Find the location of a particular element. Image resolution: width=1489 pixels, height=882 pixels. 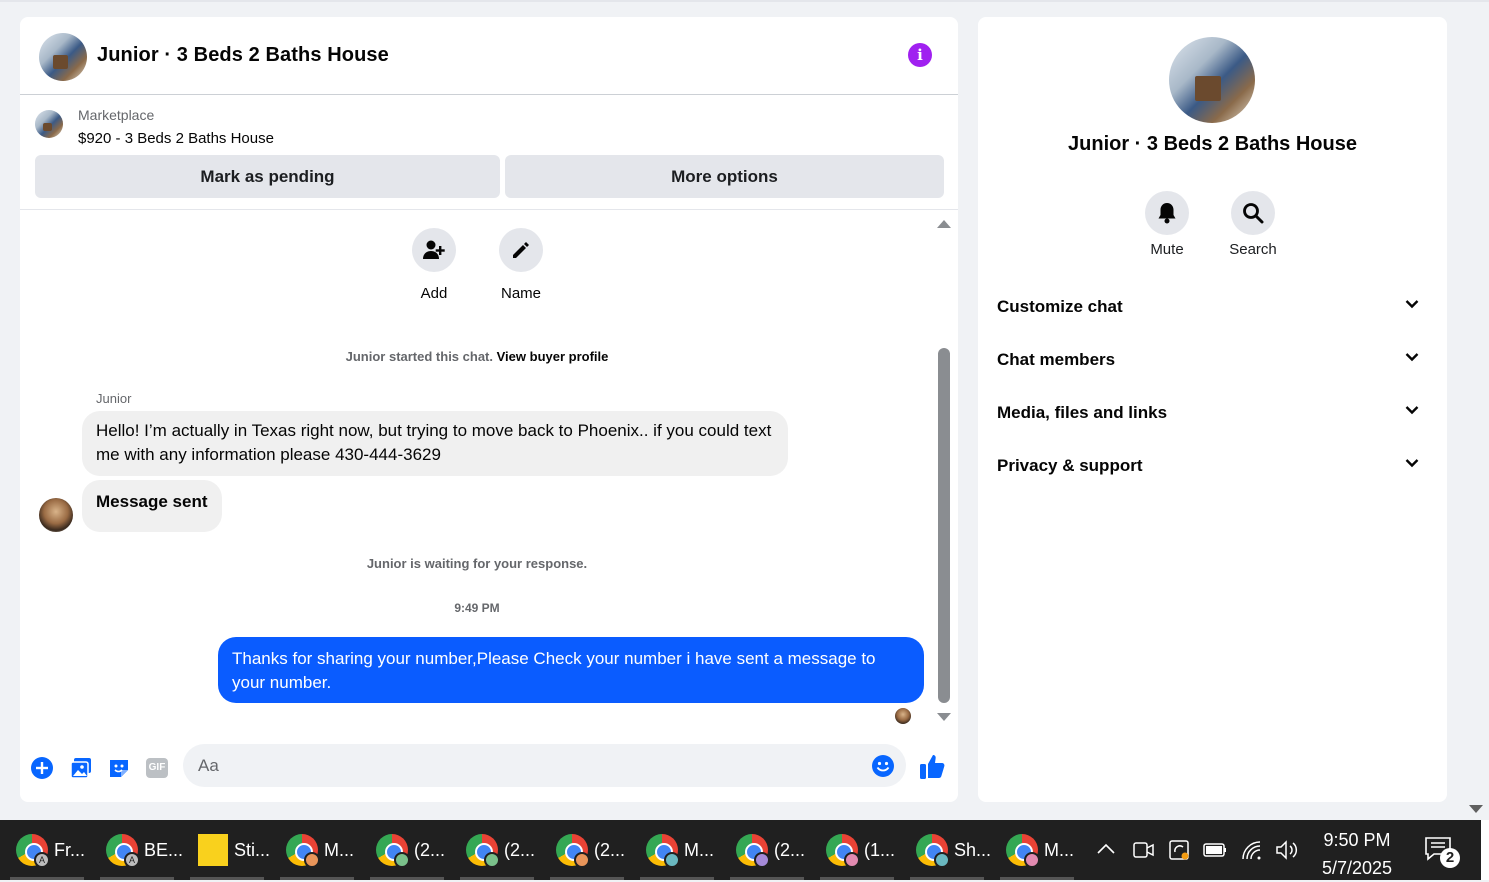

gif-icon: GIF is located at coordinates (157, 768).